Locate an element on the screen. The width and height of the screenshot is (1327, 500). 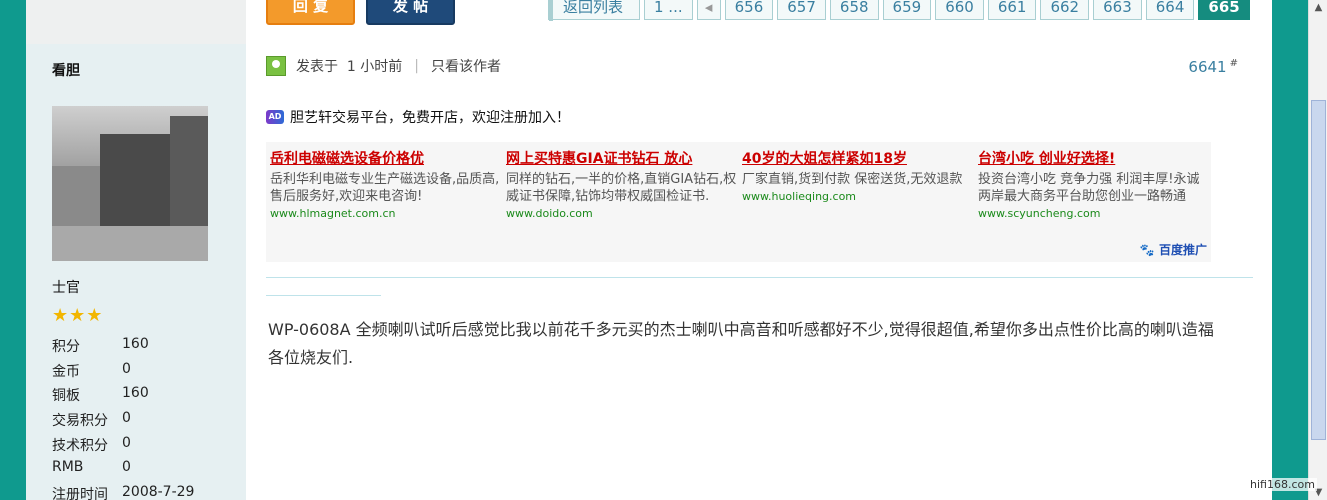
author-name-link: 看胆 is located at coordinates (66, 70).